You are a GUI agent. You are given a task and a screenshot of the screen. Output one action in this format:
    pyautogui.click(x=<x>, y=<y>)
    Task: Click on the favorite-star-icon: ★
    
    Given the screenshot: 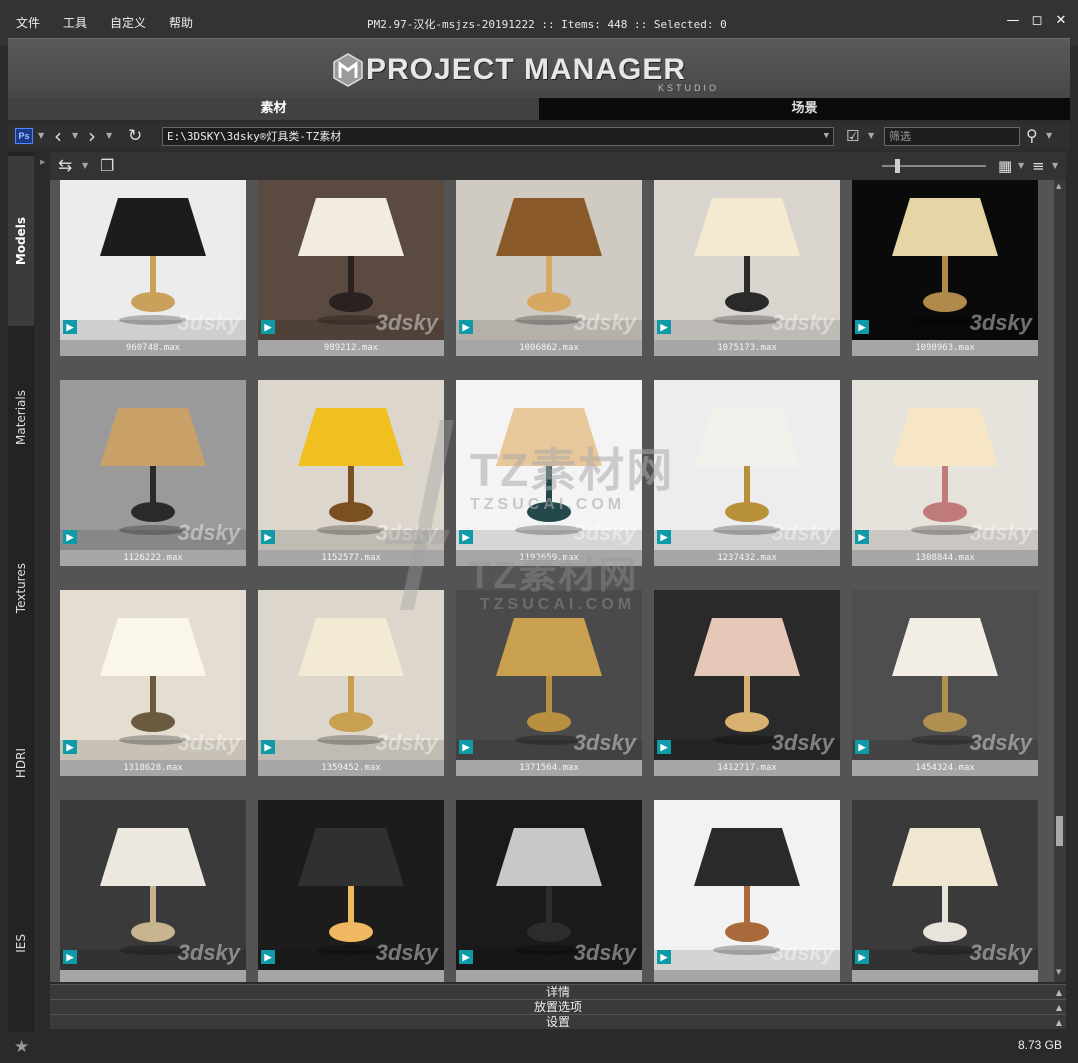 What is the action you would take?
    pyautogui.click(x=21, y=1047)
    